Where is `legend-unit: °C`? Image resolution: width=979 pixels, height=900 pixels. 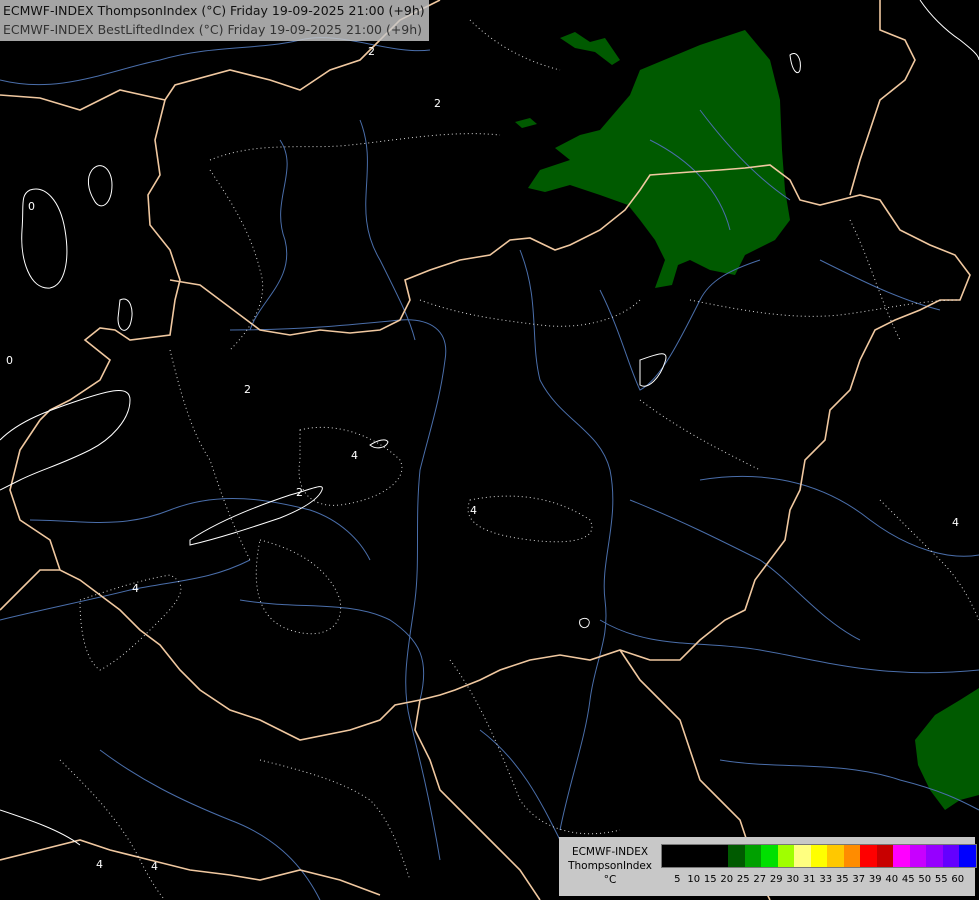 legend-unit: °C is located at coordinates (610, 880).